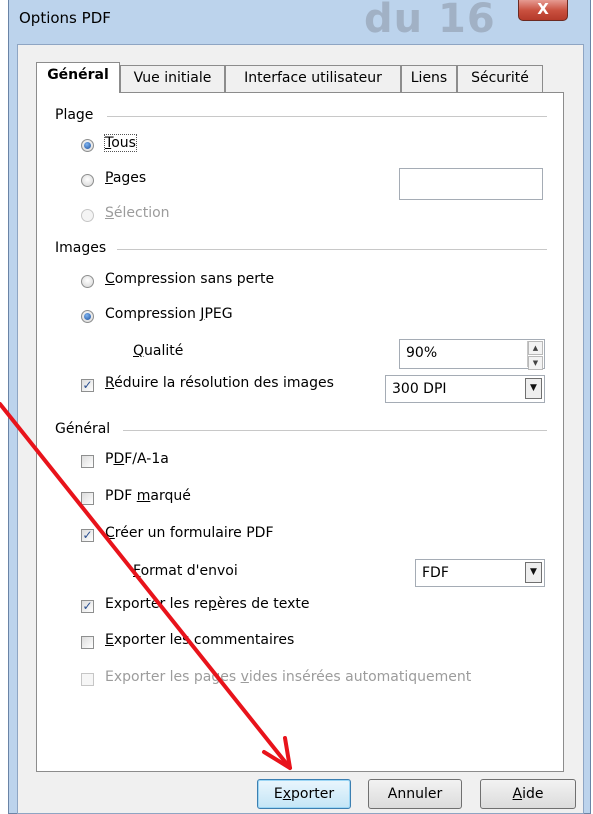 The image size is (593, 814). What do you see at coordinates (533, 794) in the screenshot?
I see `label-text: ide` at bounding box center [533, 794].